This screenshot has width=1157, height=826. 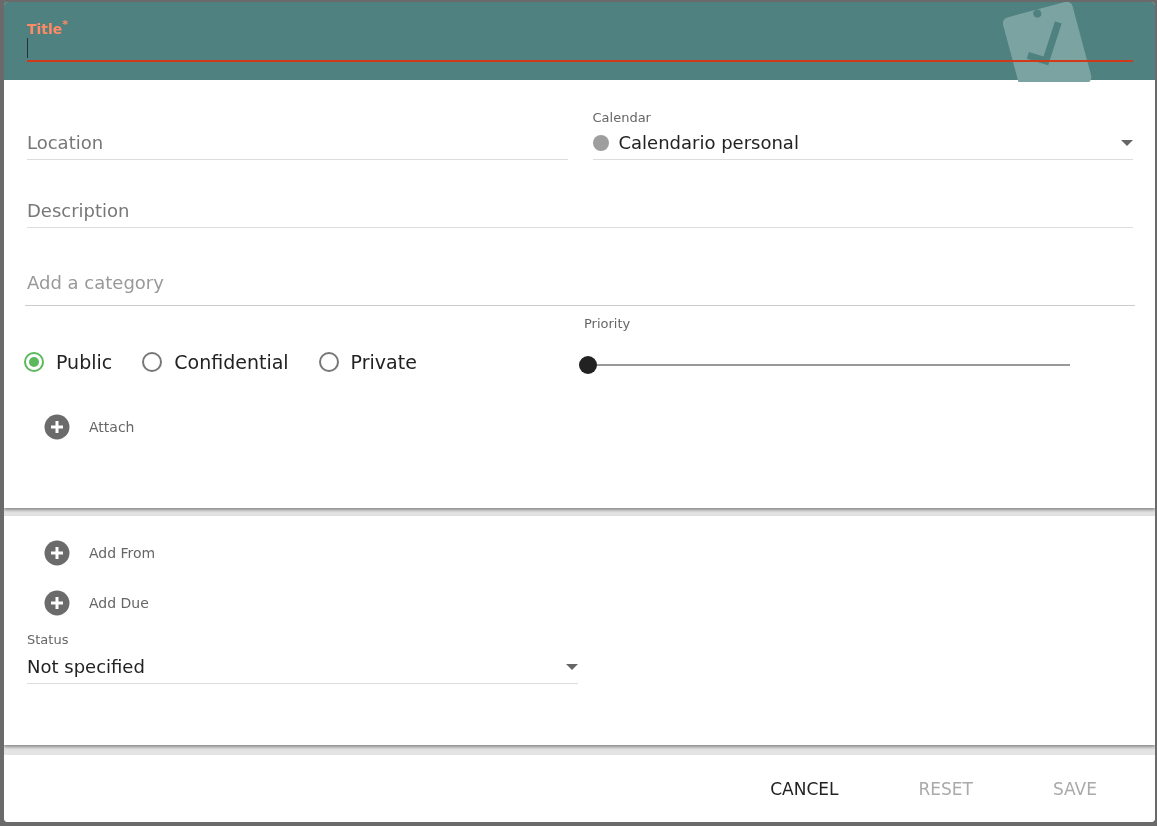 What do you see at coordinates (588, 365) in the screenshot?
I see `slider-thumb` at bounding box center [588, 365].